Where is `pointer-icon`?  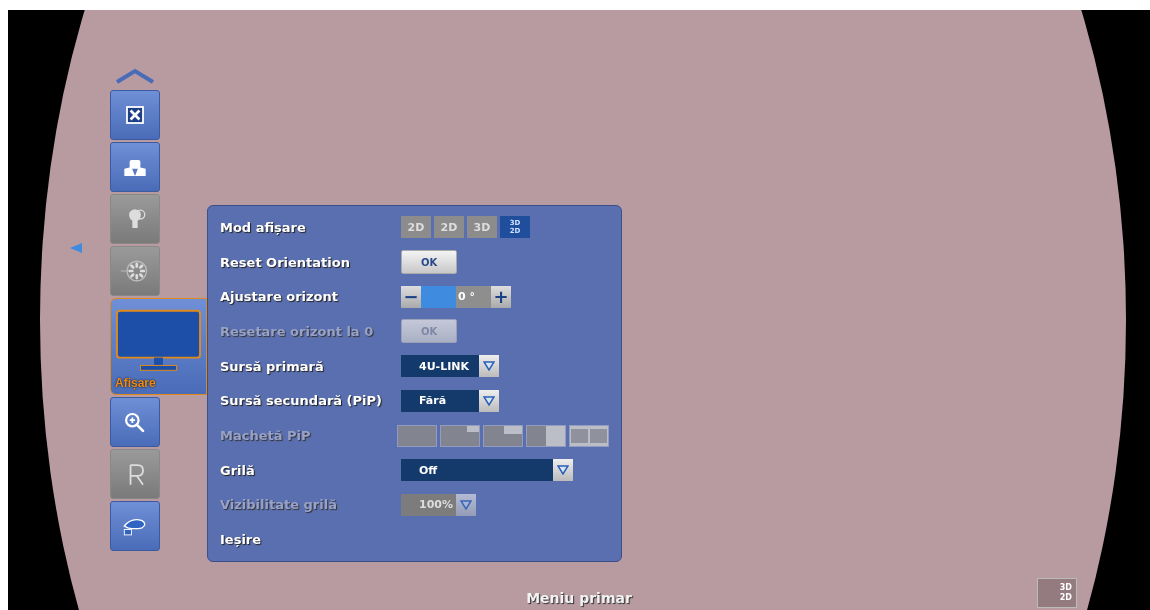 pointer-icon is located at coordinates (76, 248).